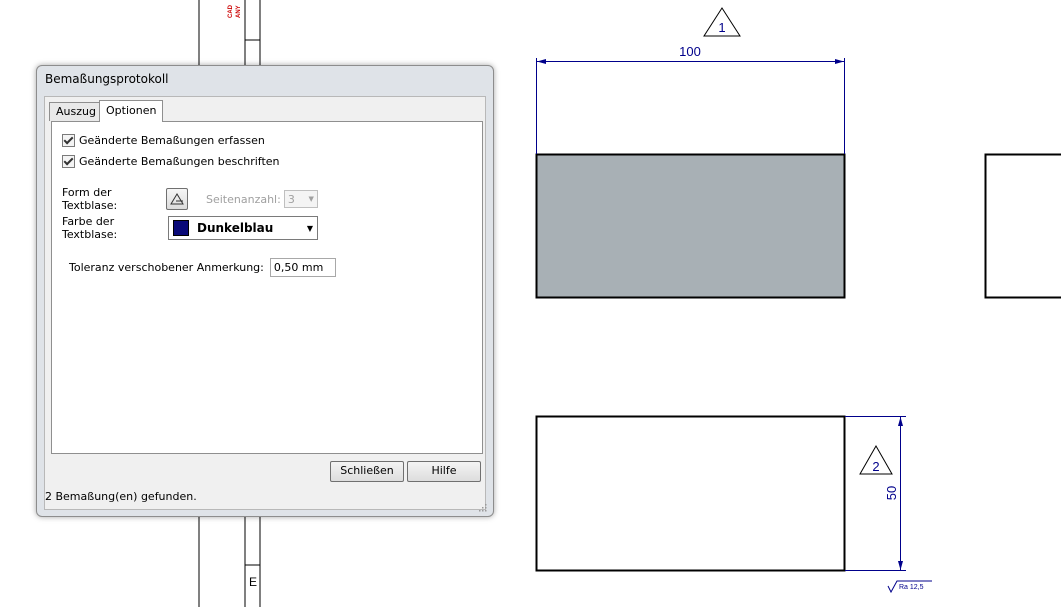 Image resolution: width=1061 pixels, height=607 pixels. What do you see at coordinates (68, 161) in the screenshot?
I see `label-changed-checkbox` at bounding box center [68, 161].